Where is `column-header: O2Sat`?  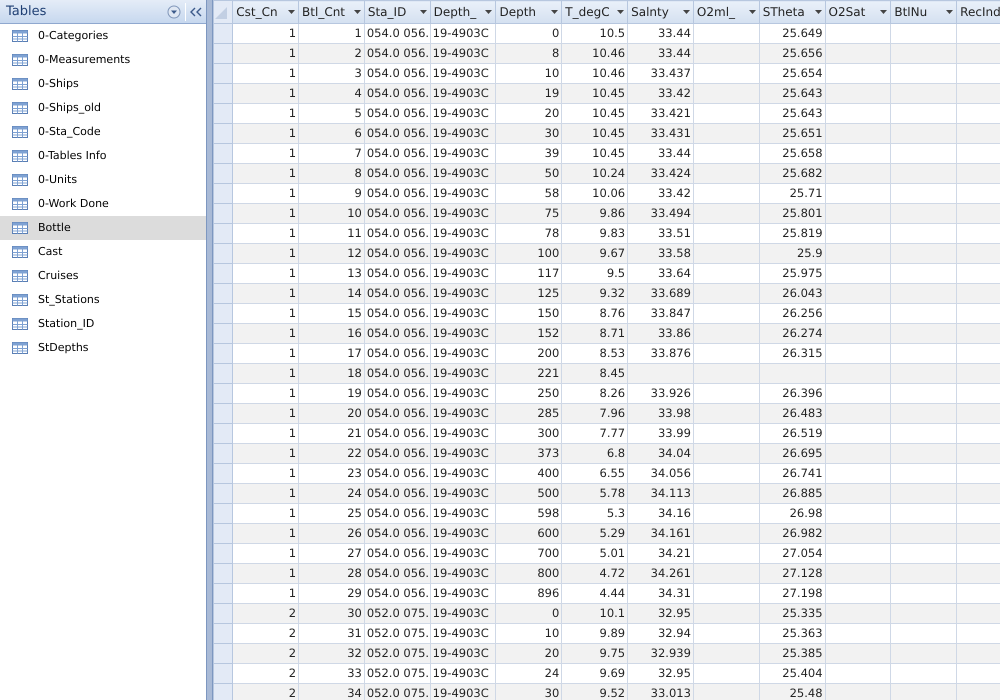
column-header: O2Sat is located at coordinates (858, 12).